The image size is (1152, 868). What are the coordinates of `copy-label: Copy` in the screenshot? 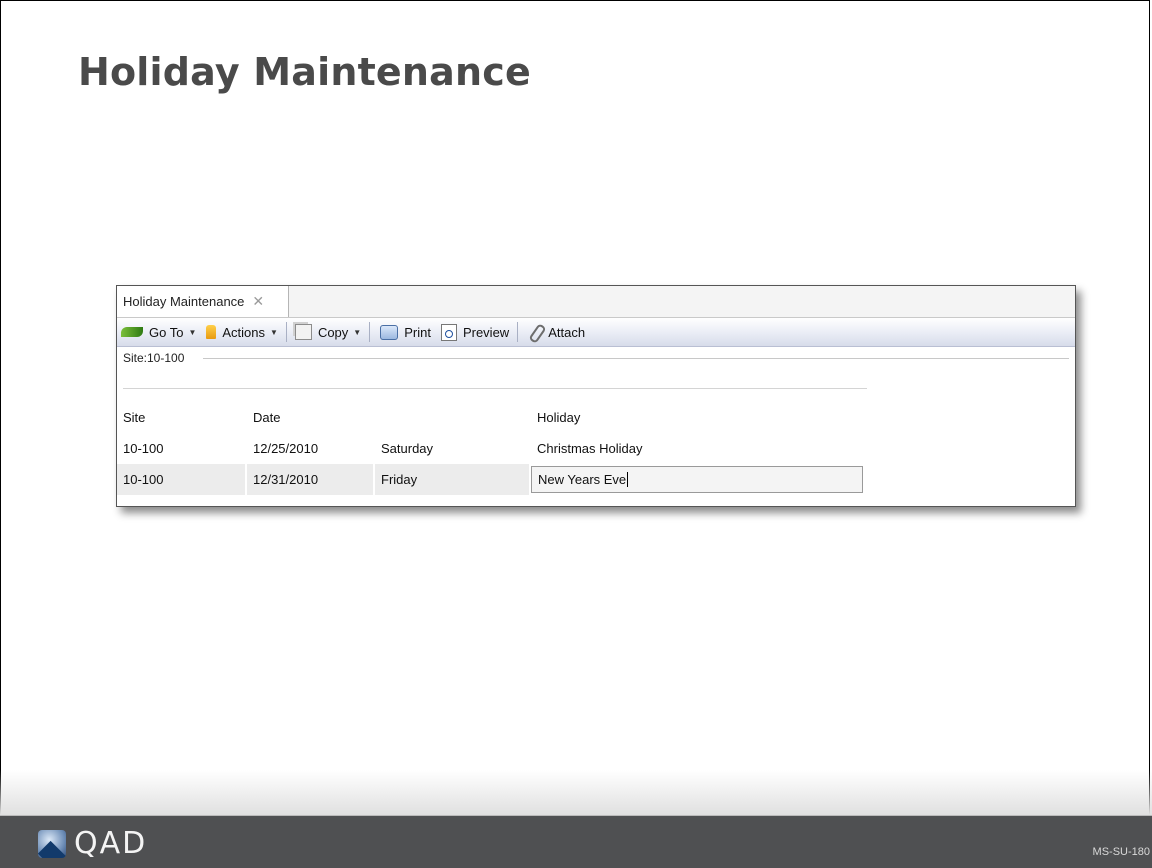 It's located at (333, 332).